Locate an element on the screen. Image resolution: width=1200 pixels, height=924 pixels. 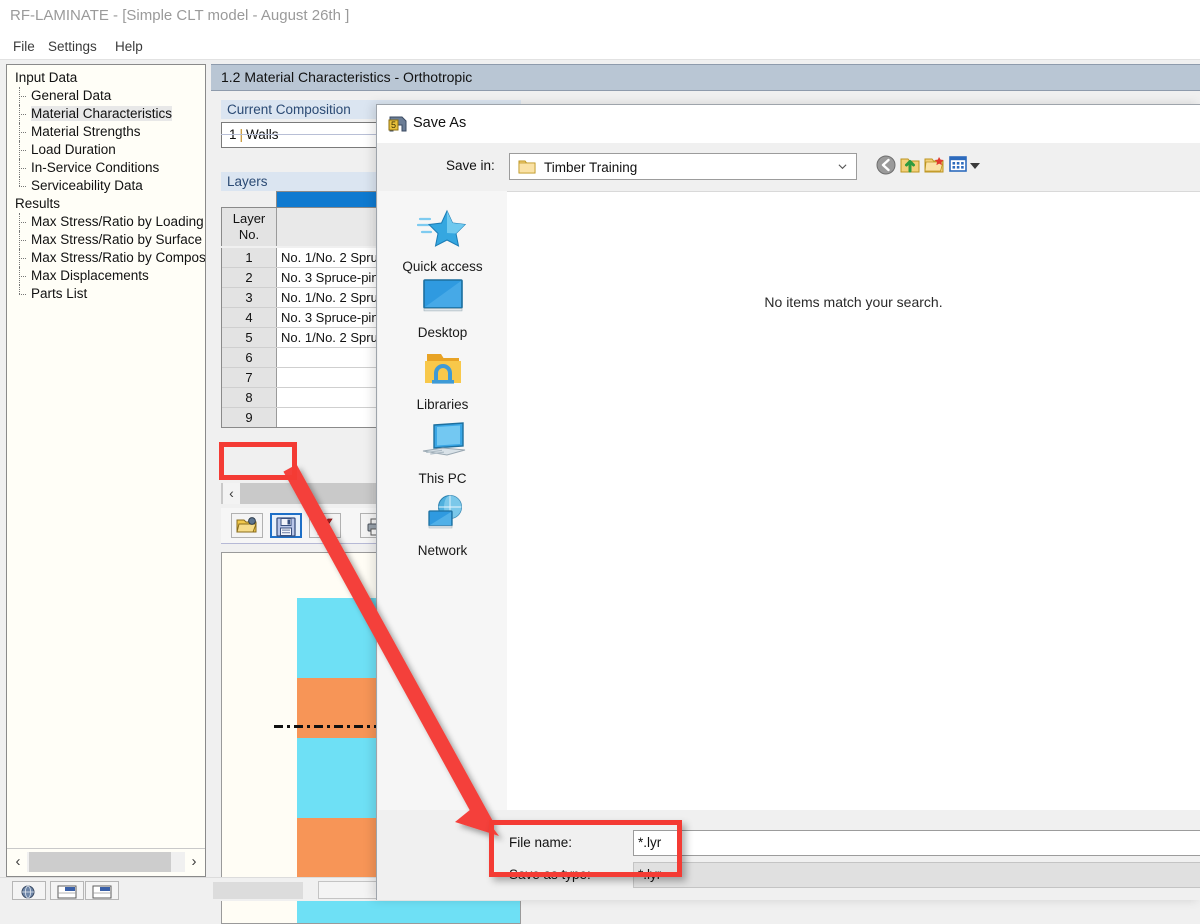
column-header-layer-no: Layer No. is located at coordinates (249, 227).